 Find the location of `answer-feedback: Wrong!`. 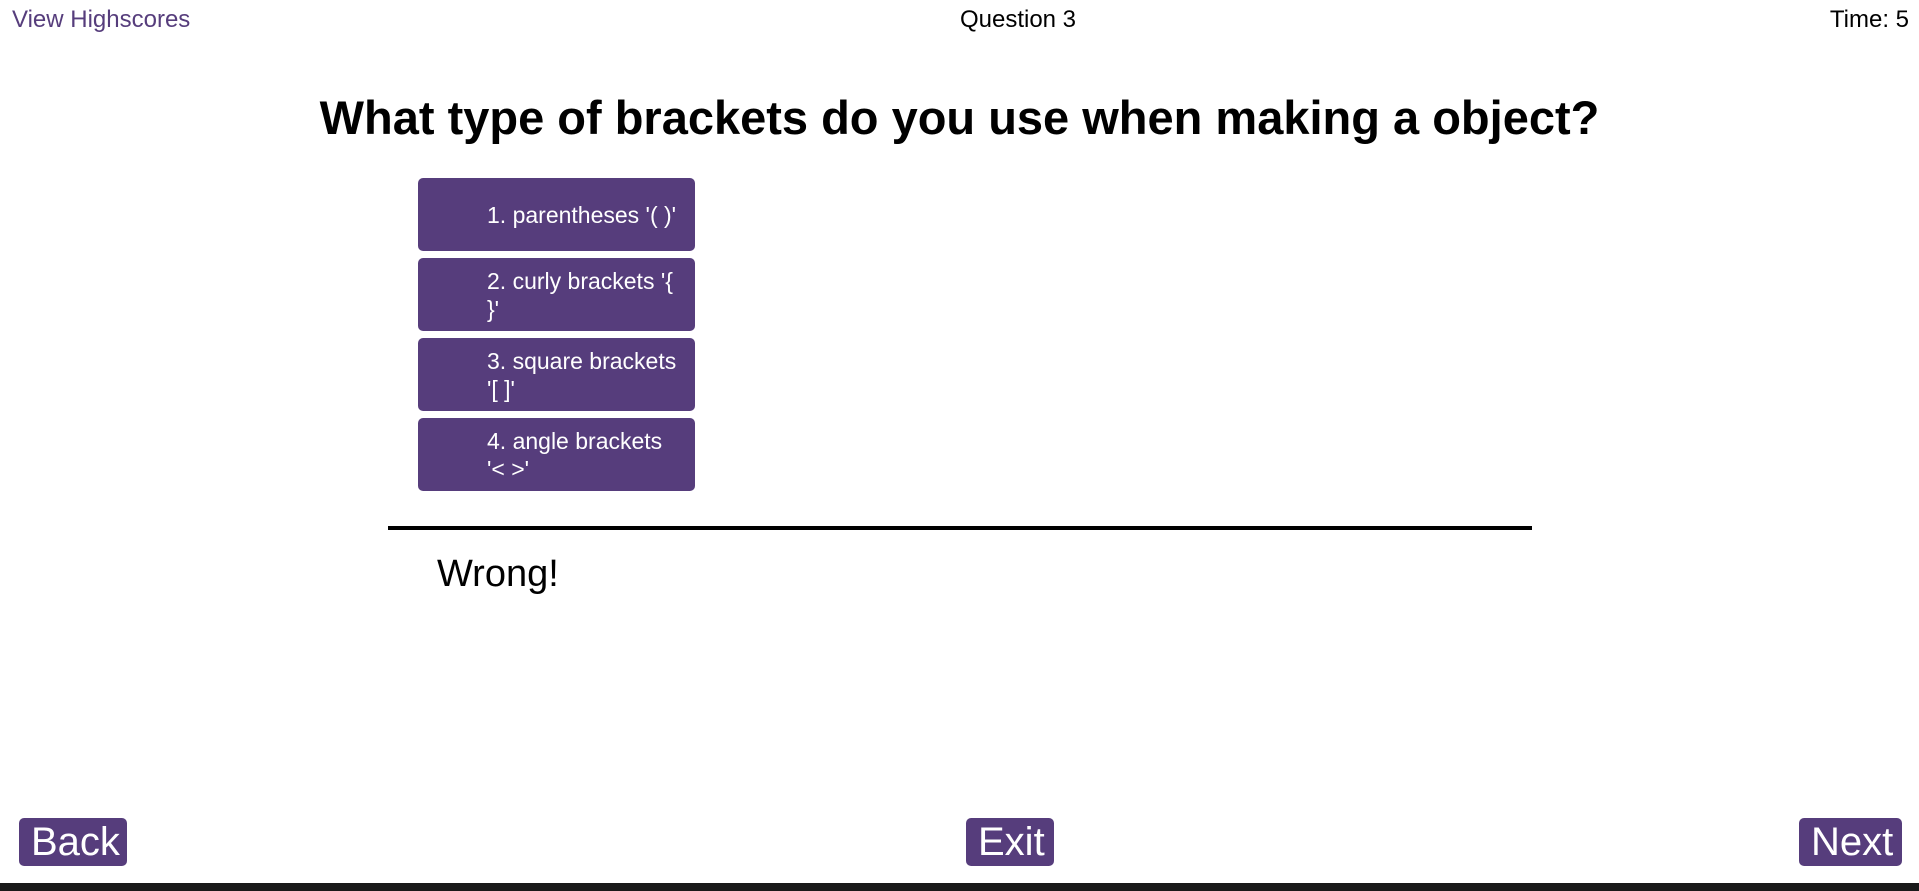

answer-feedback: Wrong! is located at coordinates (498, 574).